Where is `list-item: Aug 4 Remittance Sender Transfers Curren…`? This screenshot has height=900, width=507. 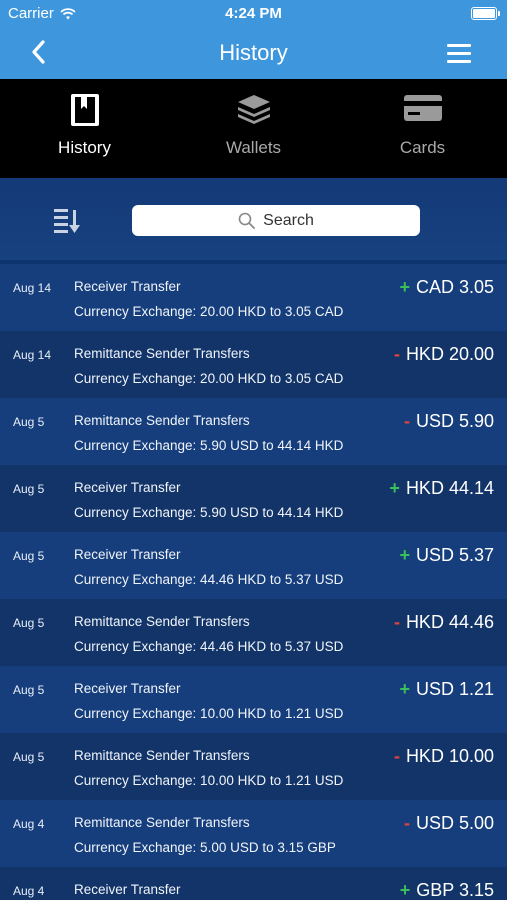 list-item: Aug 4 Remittance Sender Transfers Curren… is located at coordinates (253, 833).